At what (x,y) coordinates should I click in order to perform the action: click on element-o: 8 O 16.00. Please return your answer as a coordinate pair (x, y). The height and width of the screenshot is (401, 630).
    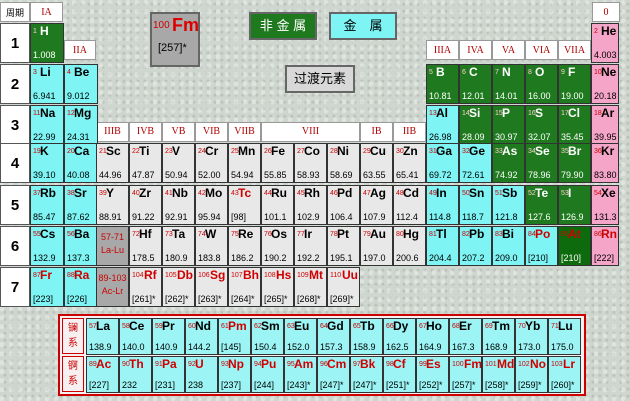
    Looking at the image, I should click on (541, 84).